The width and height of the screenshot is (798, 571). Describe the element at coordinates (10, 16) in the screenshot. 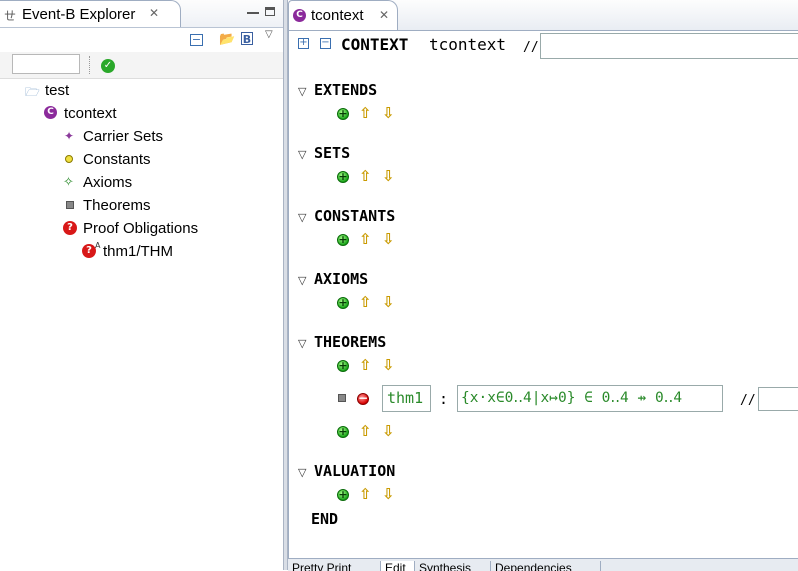

I see `explorer-view-icon: ㄝ` at that location.